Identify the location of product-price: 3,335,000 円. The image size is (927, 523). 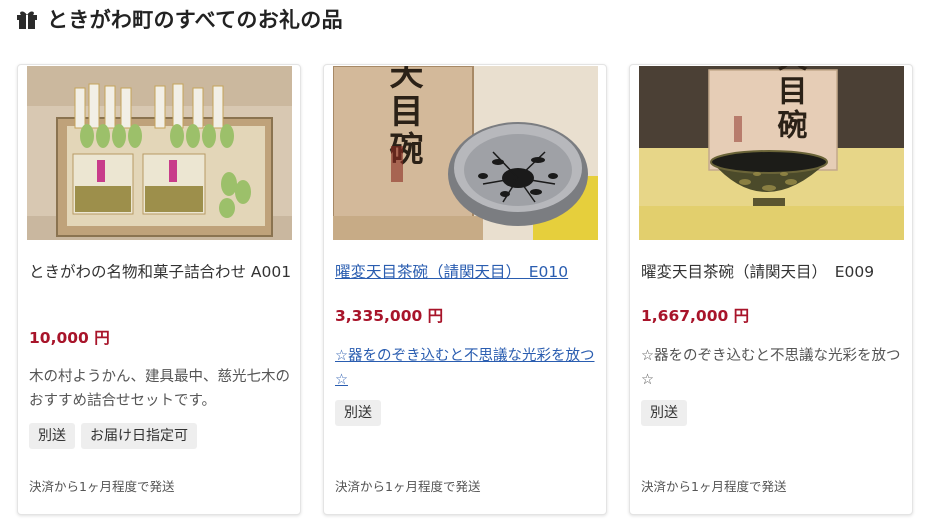
(389, 316).